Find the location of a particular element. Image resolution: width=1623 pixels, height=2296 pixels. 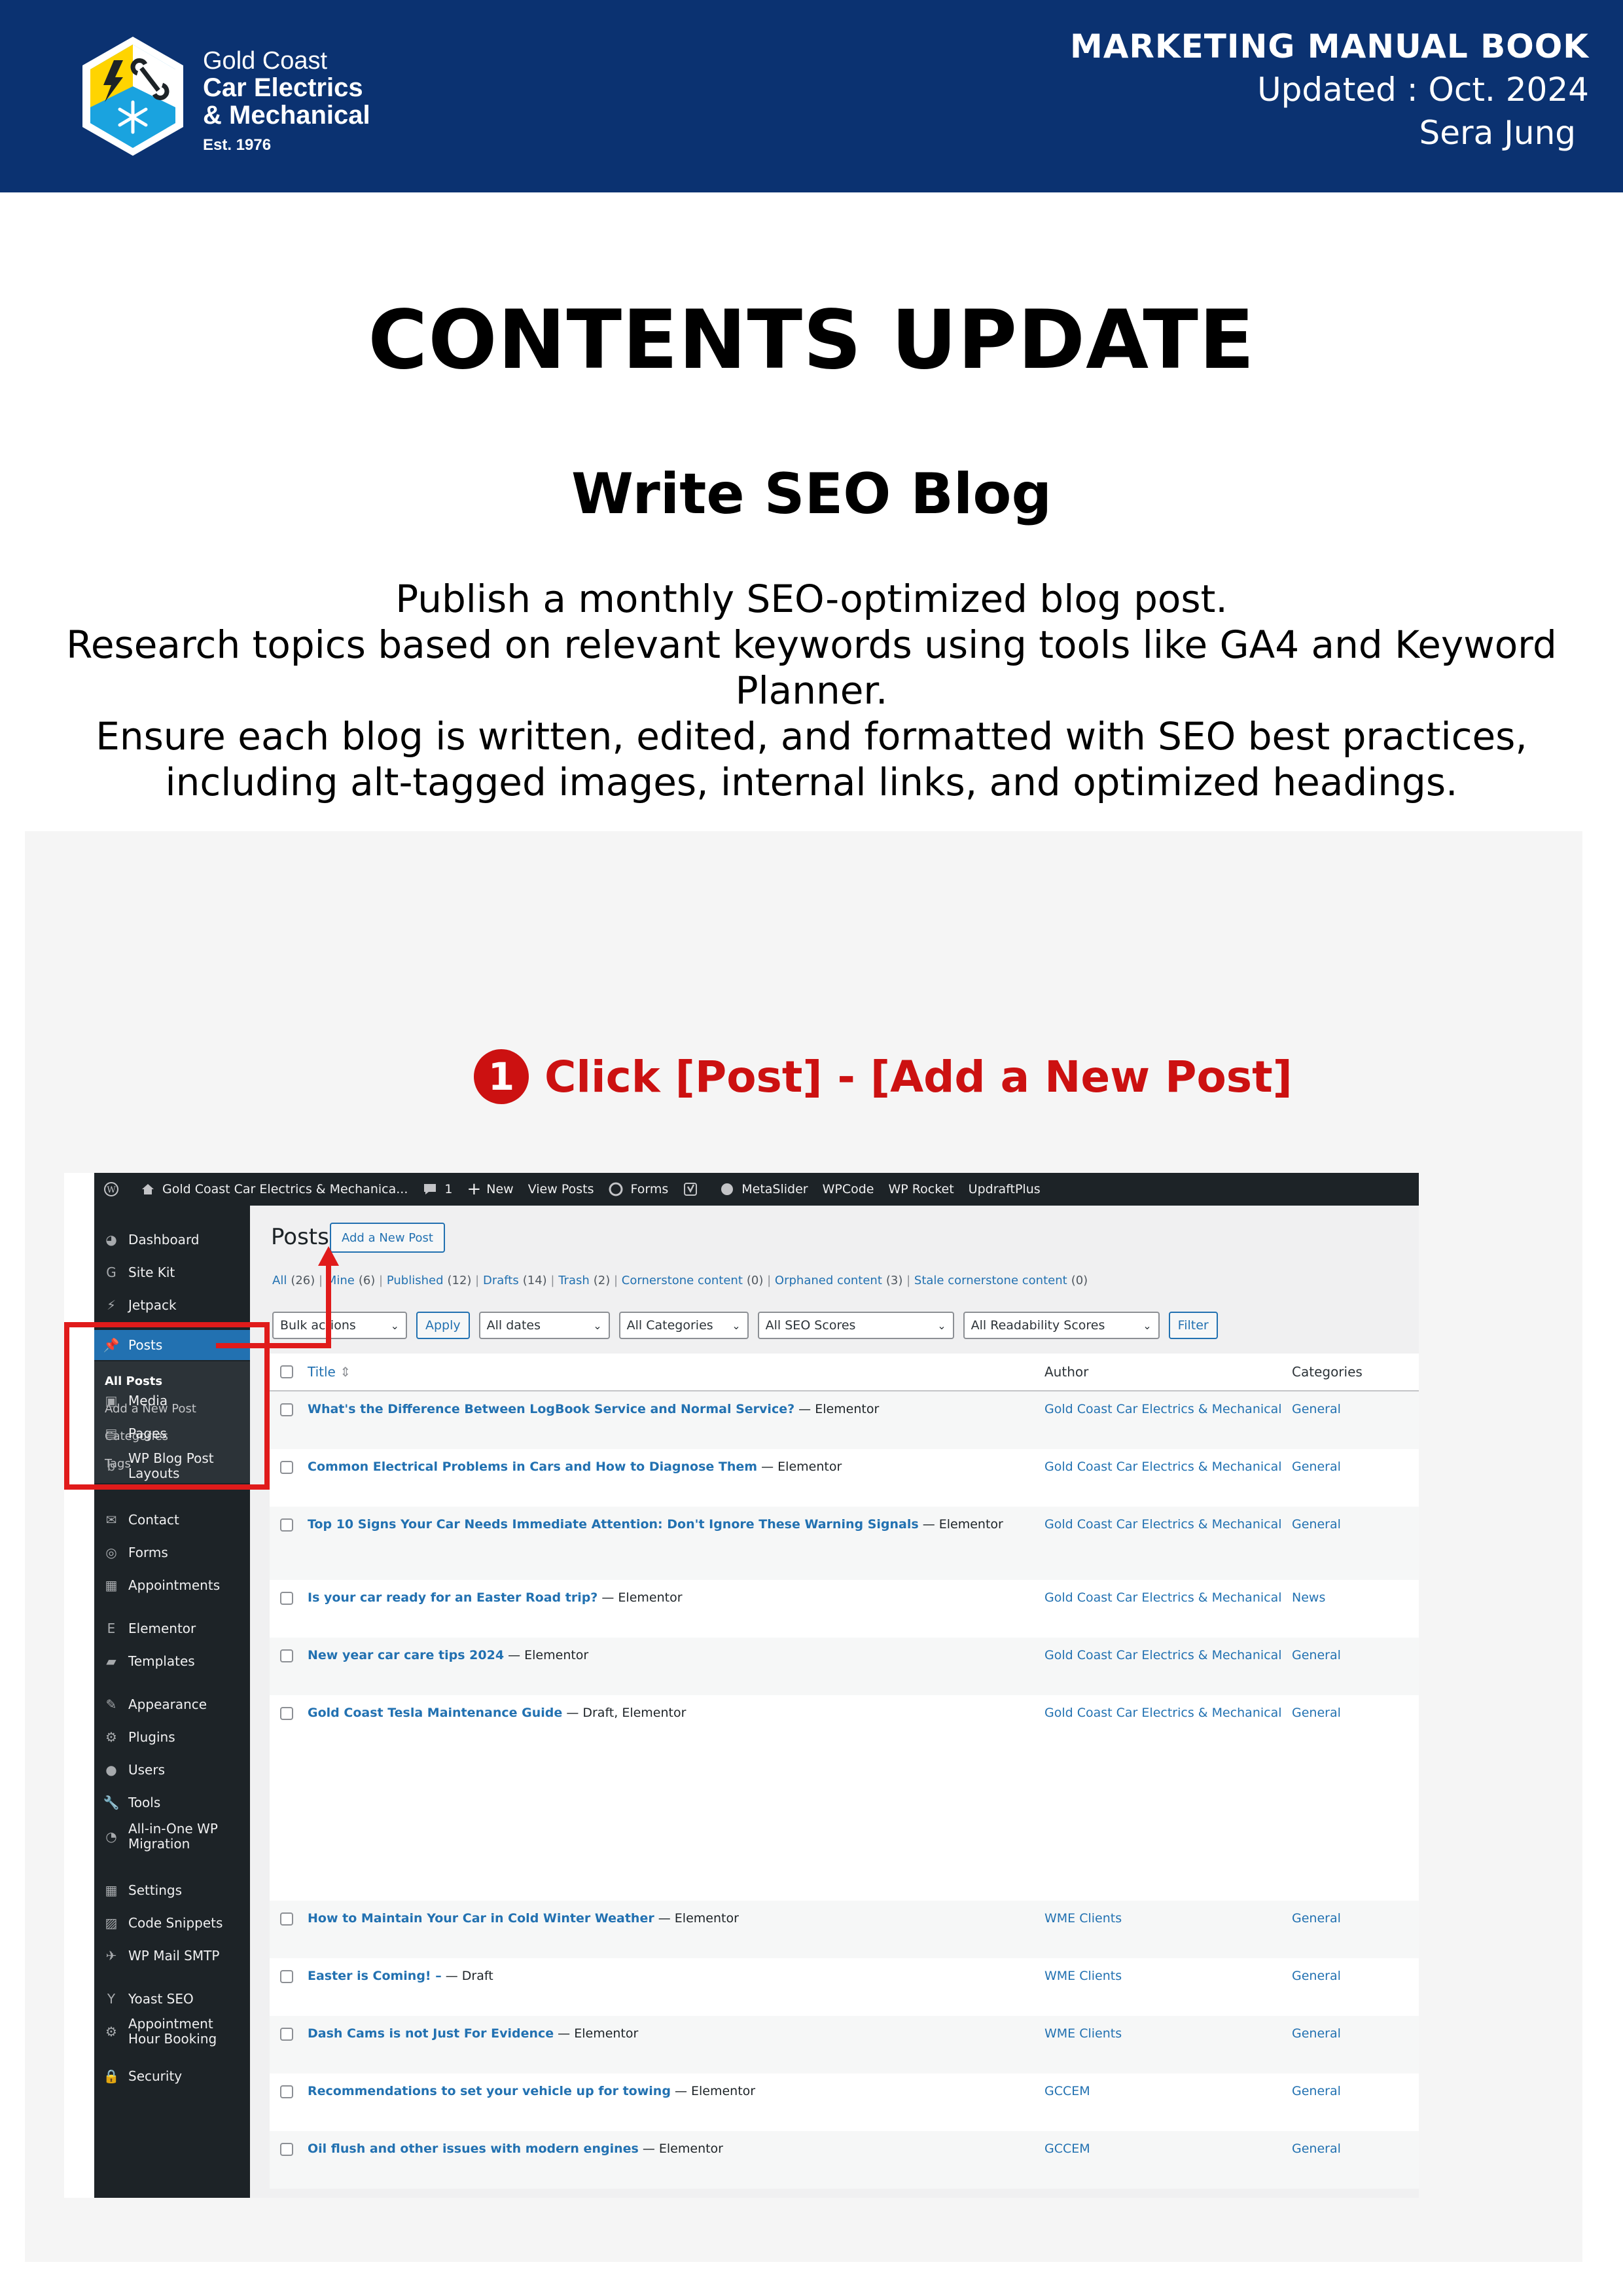

sidebar-item-settings: ▦ Settings is located at coordinates (172, 1890).